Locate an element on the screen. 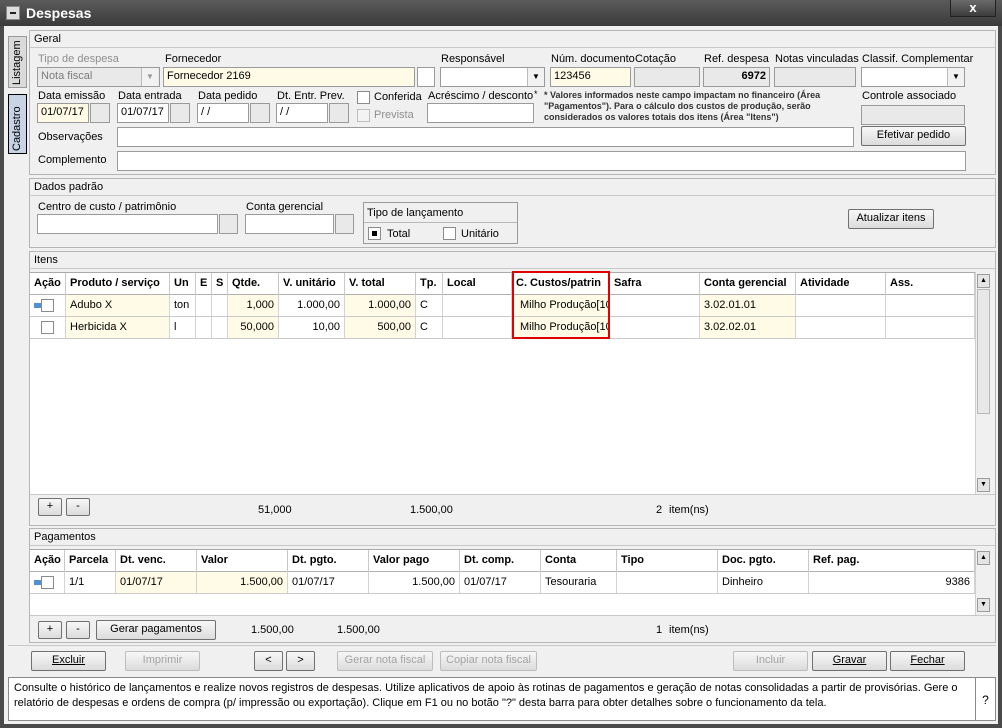  itens-col-header: V. unitário is located at coordinates (312, 284).